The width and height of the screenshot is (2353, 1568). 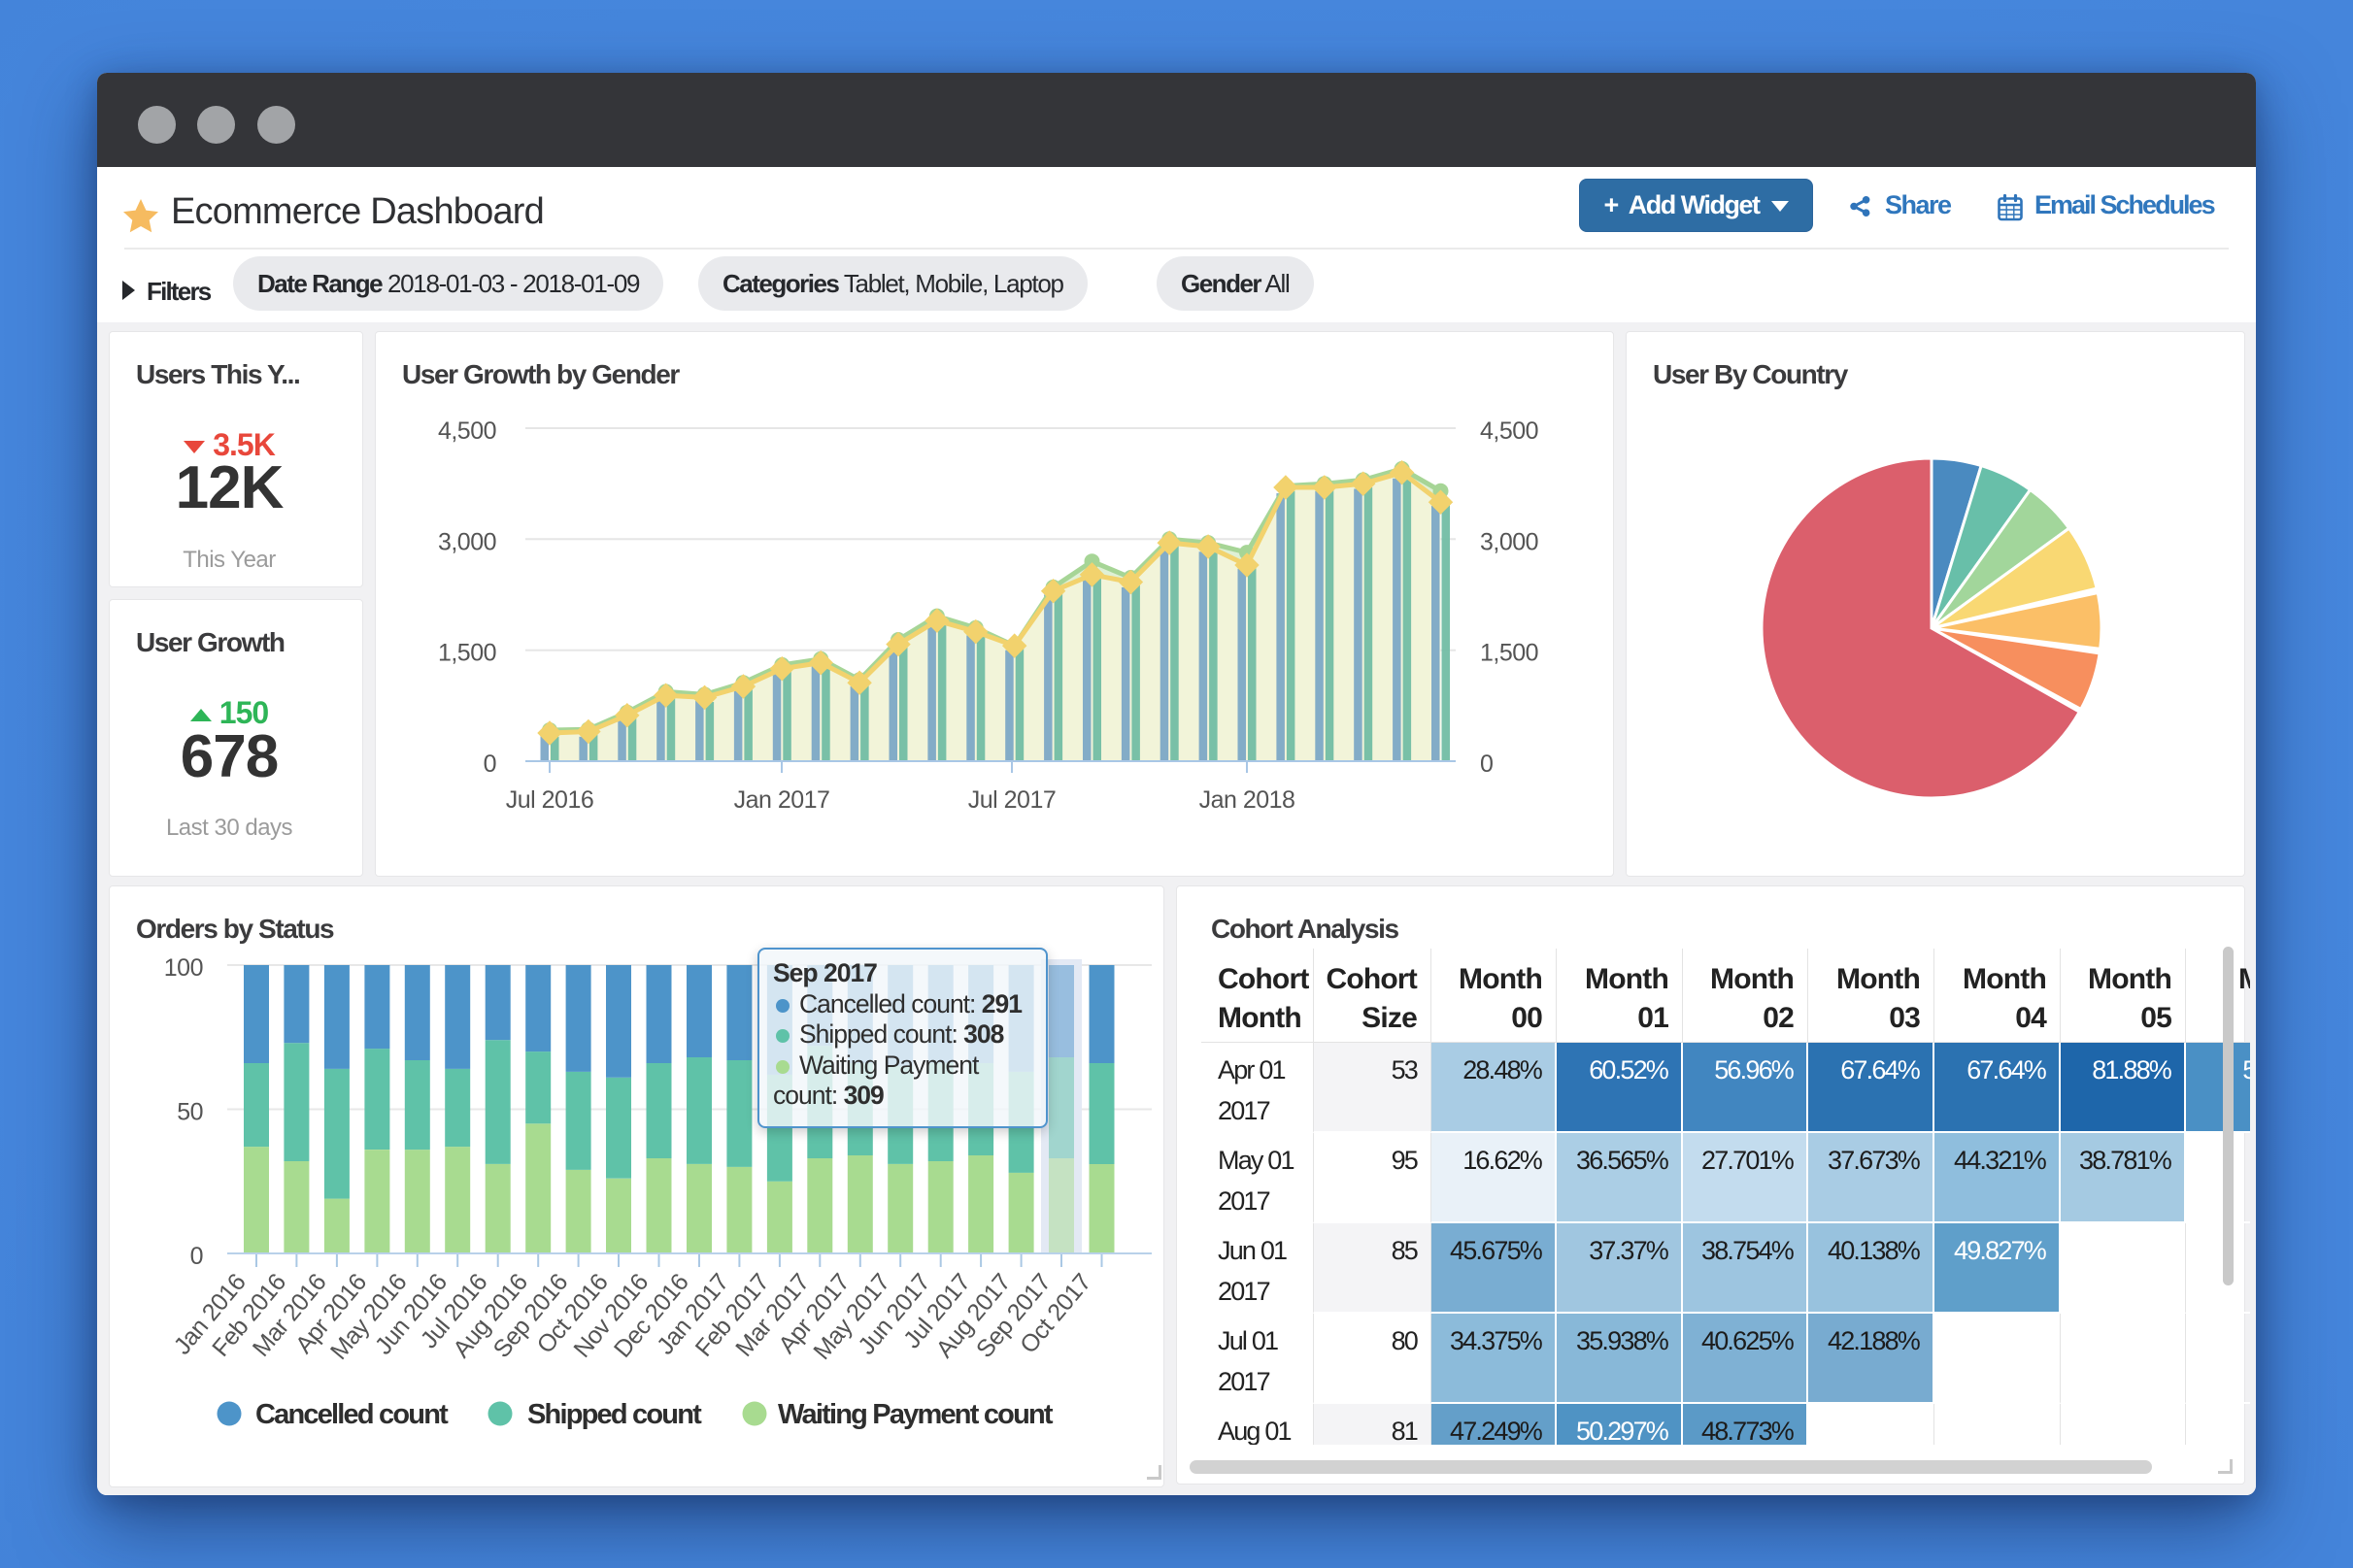 What do you see at coordinates (190, 1112) in the screenshot?
I see `svg-text: 50` at bounding box center [190, 1112].